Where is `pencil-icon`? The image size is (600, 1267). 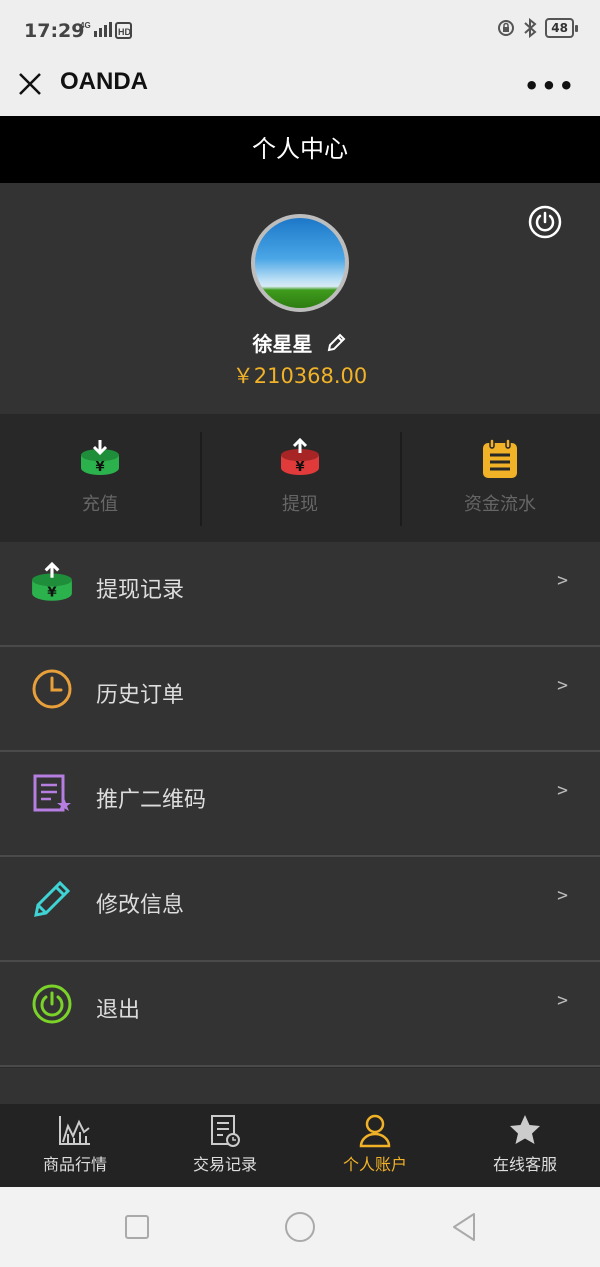
pencil-icon is located at coordinates (52, 898).